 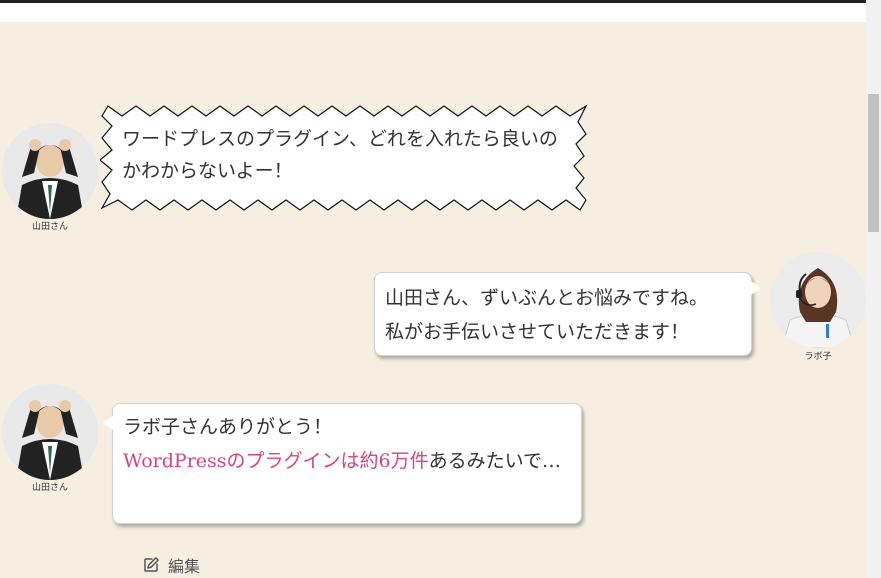 I want to click on labo-name: ラボ子, so click(x=818, y=357).